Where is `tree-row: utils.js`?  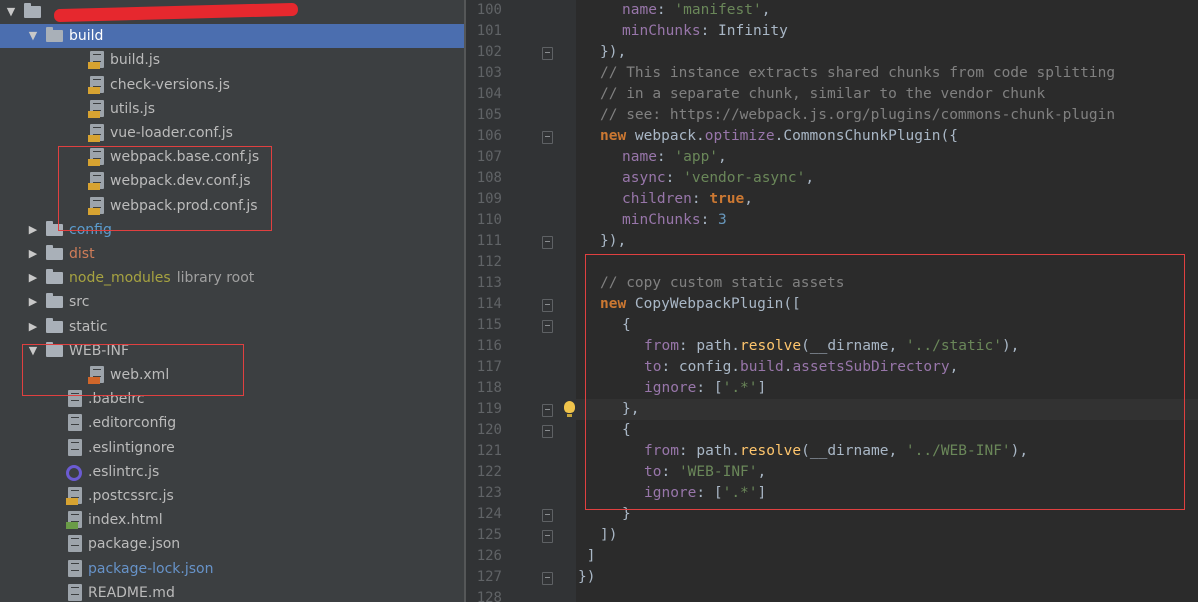
tree-row: utils.js is located at coordinates (232, 109).